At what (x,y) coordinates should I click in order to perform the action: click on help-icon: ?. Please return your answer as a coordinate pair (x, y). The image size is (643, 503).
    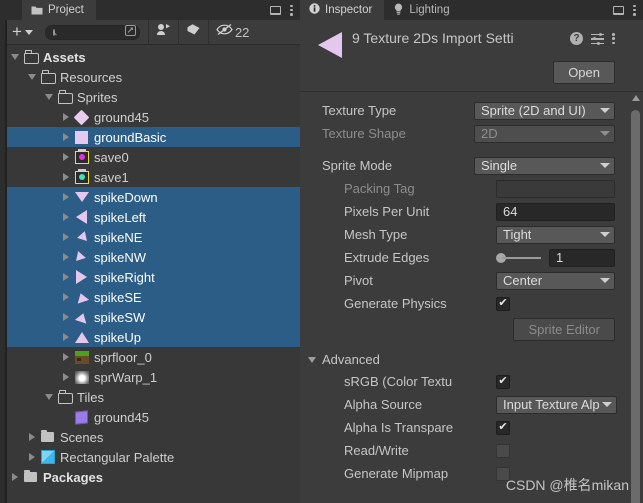
    Looking at the image, I should click on (576, 38).